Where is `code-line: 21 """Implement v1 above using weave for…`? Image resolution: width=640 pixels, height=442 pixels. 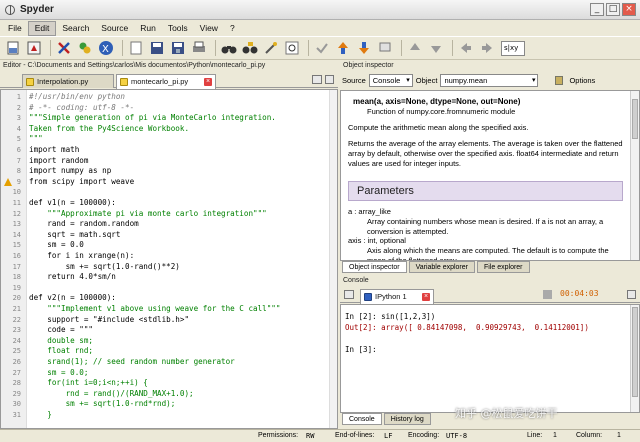
code-line: 21 """Implement v1 above using weave for… is located at coordinates (166, 309).